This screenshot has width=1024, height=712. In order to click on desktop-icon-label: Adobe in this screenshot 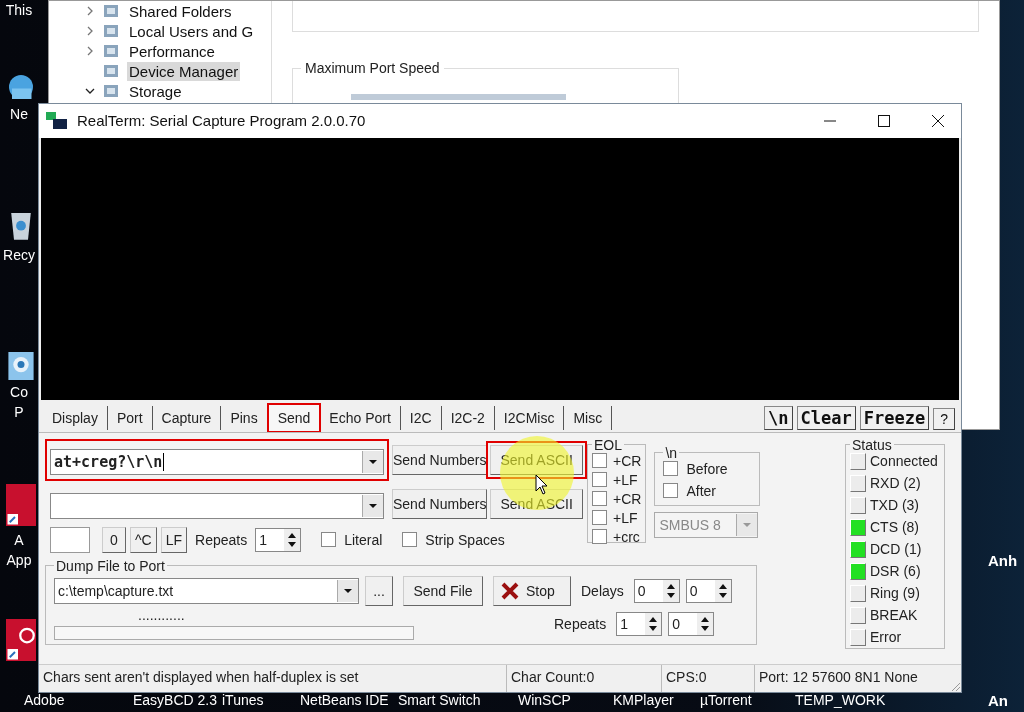, I will do `click(44, 700)`.